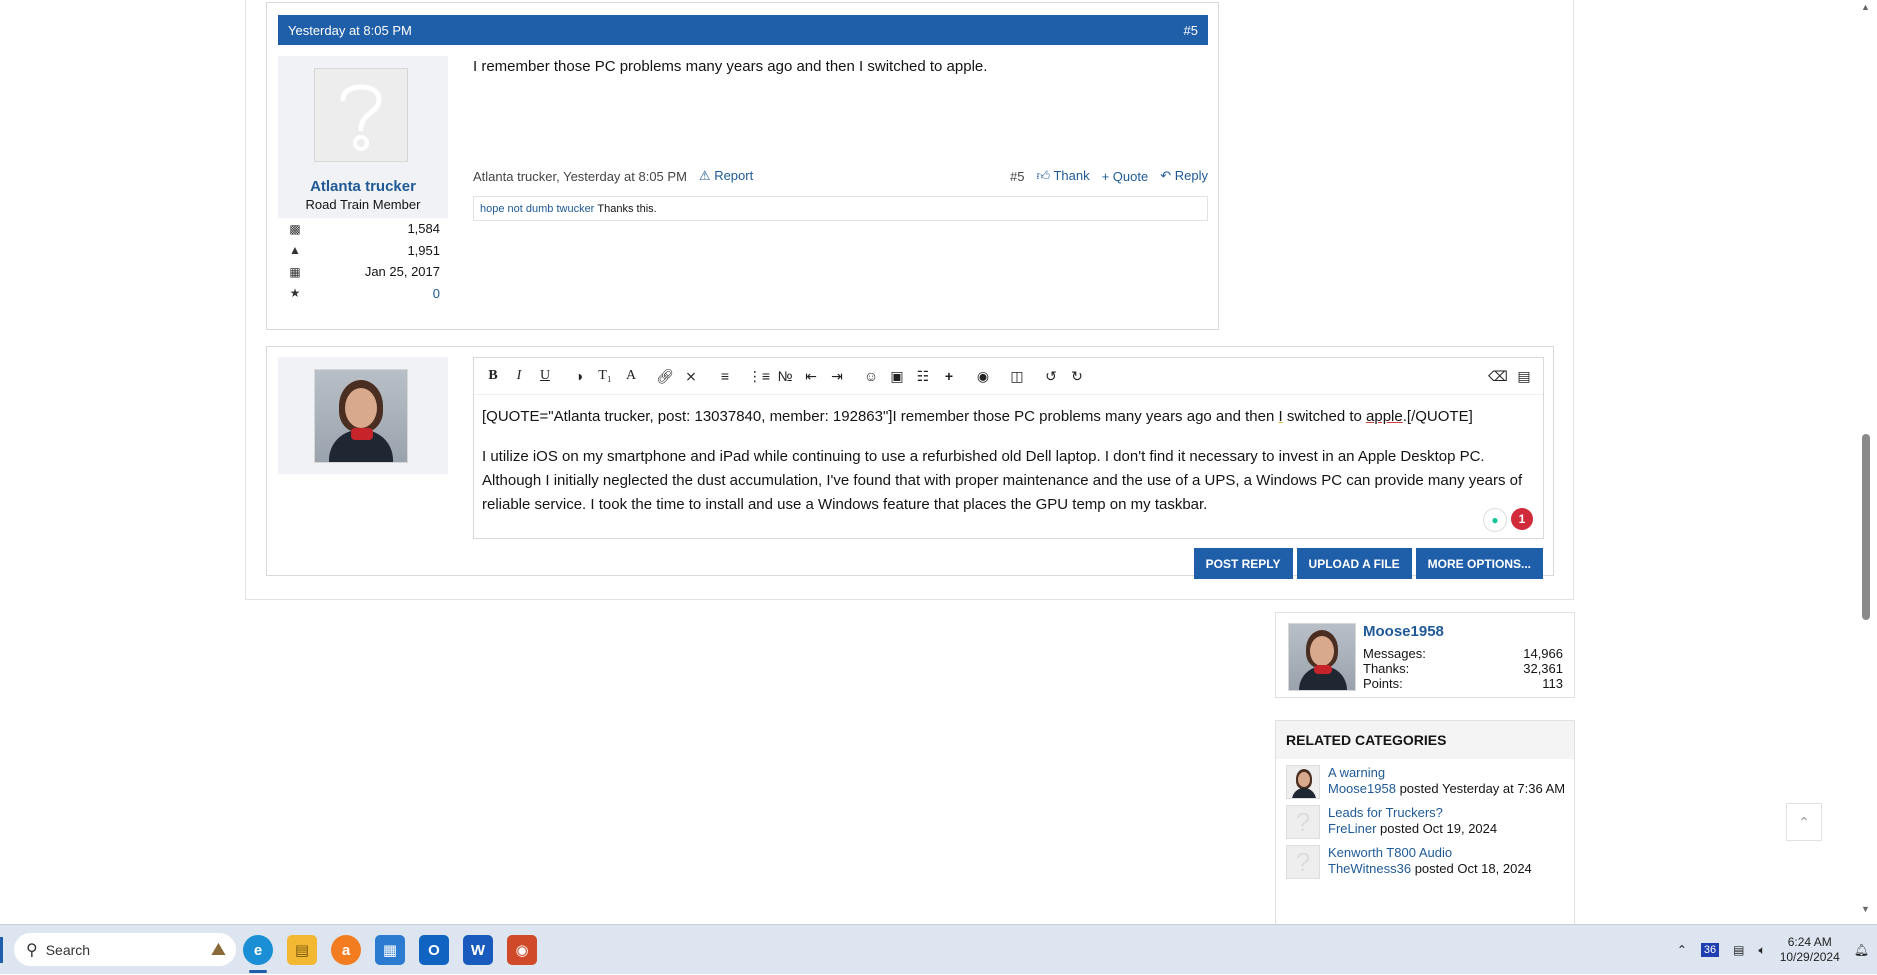 This screenshot has height=975, width=1877. What do you see at coordinates (478, 950) in the screenshot?
I see `word-icon: W` at bounding box center [478, 950].